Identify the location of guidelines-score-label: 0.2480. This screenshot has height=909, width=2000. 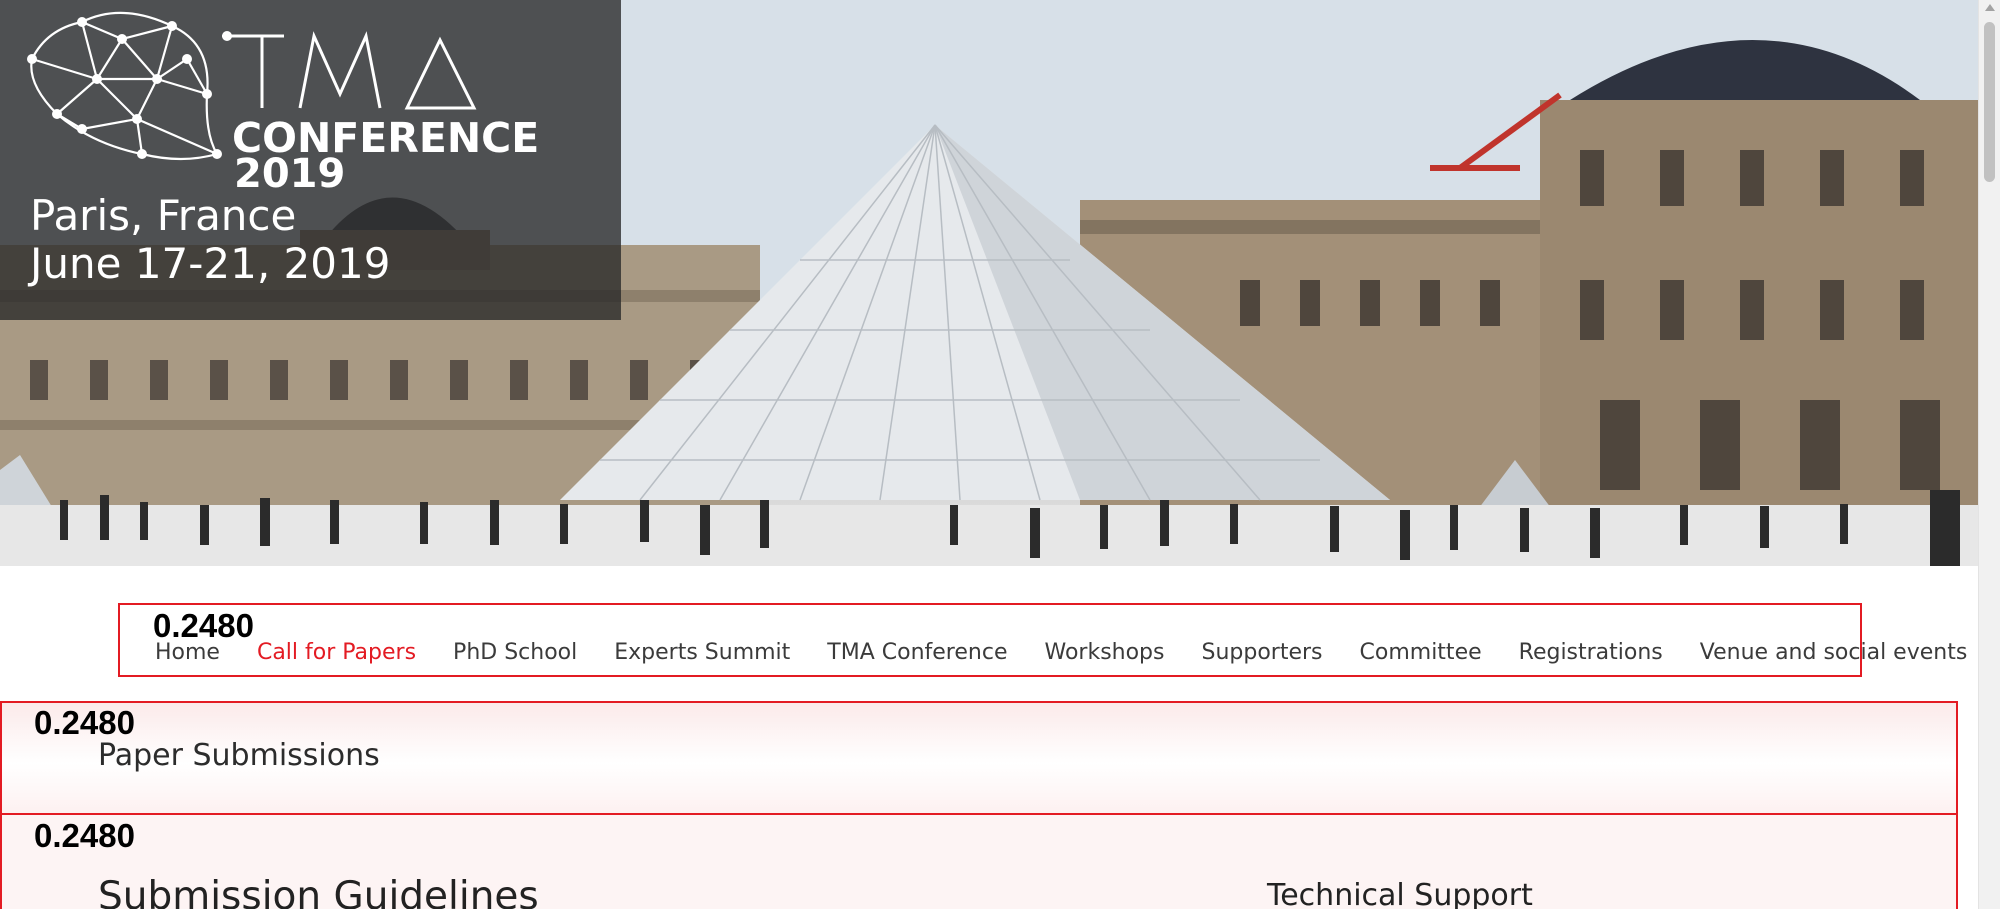
(84, 835).